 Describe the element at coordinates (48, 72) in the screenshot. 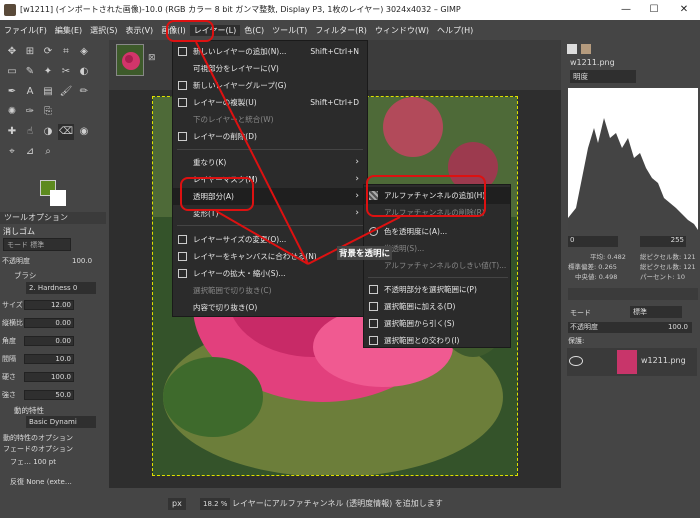

I see `fuzzy-select-icon: ✦` at that location.